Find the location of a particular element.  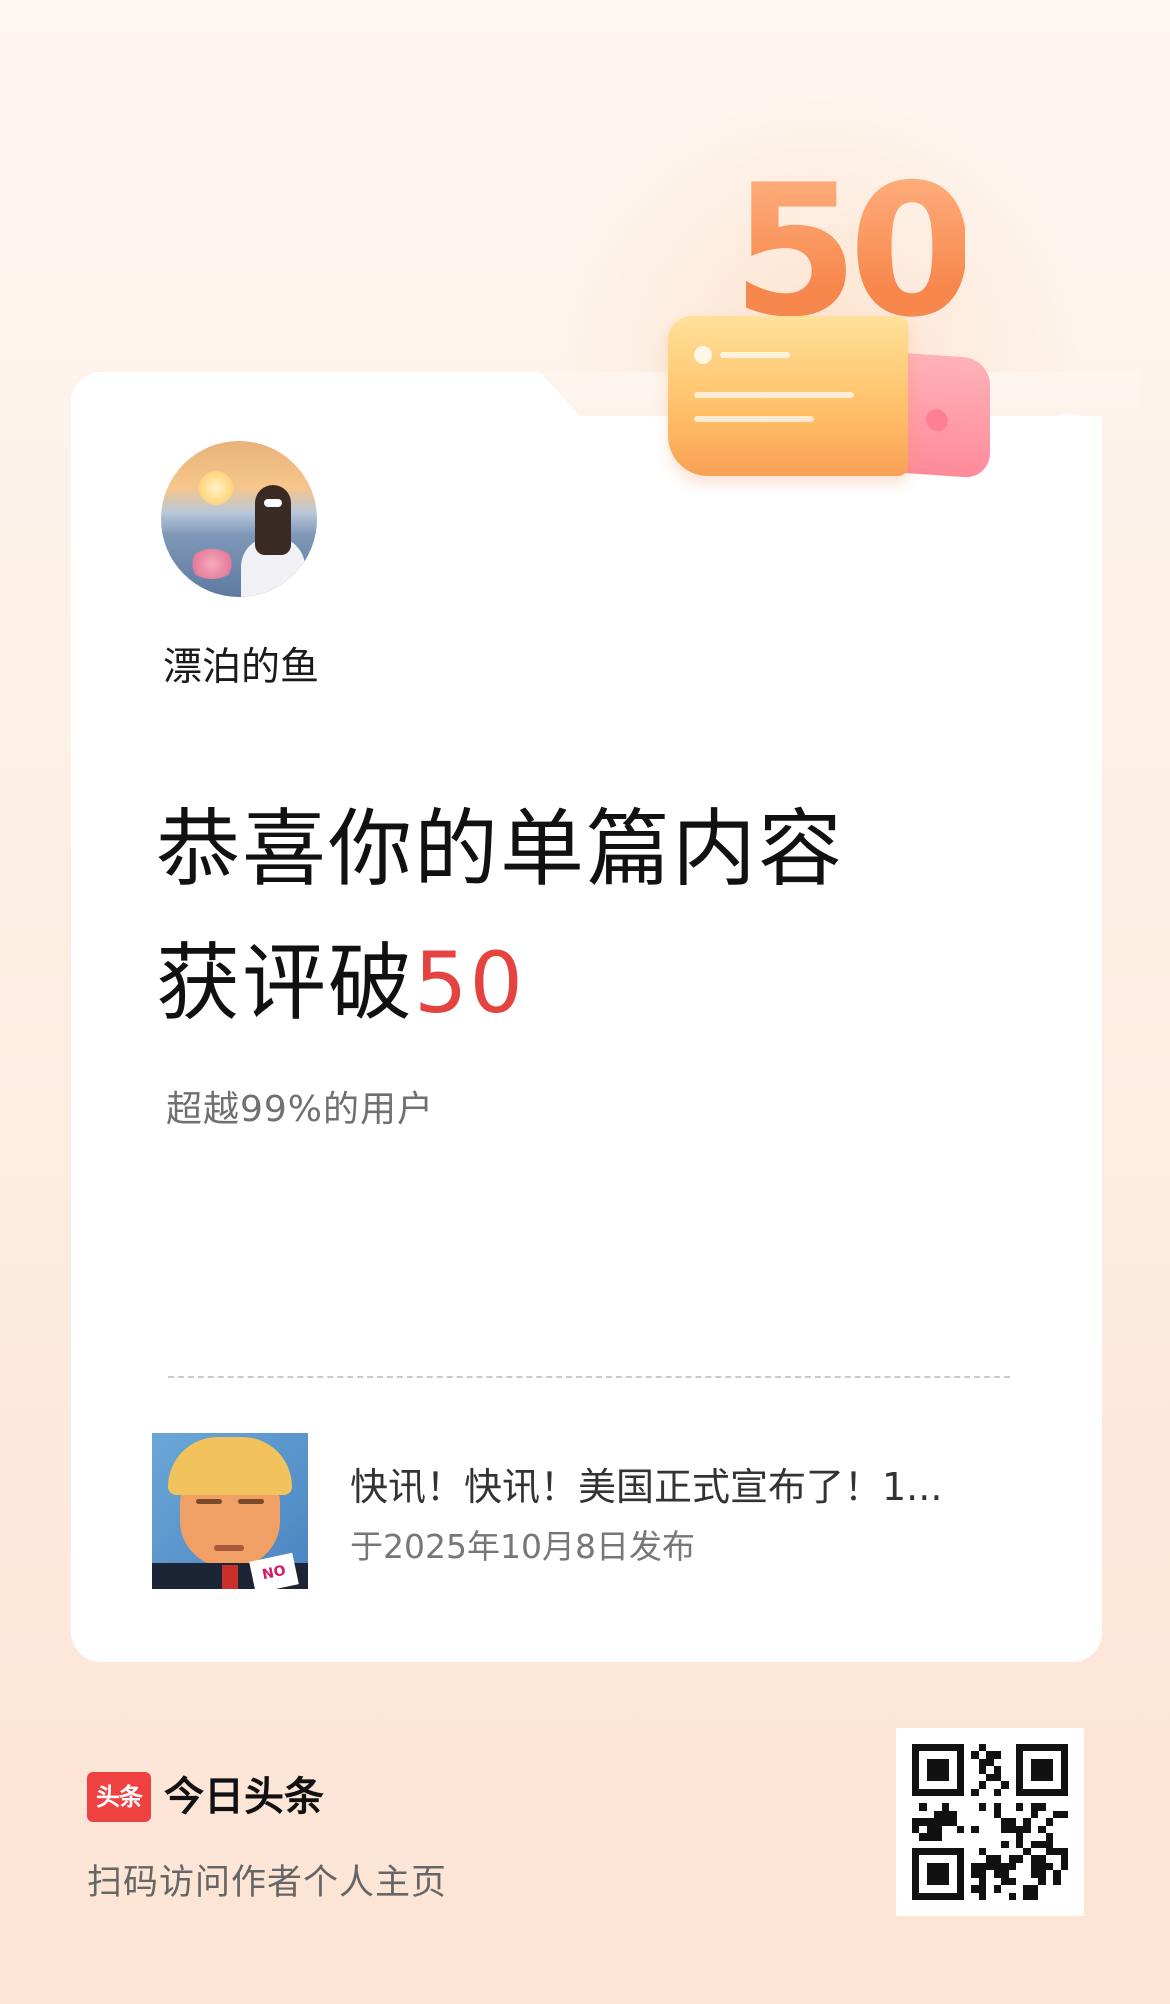

headline: 恭喜你的单篇内容 获评破50 is located at coordinates (500, 916).